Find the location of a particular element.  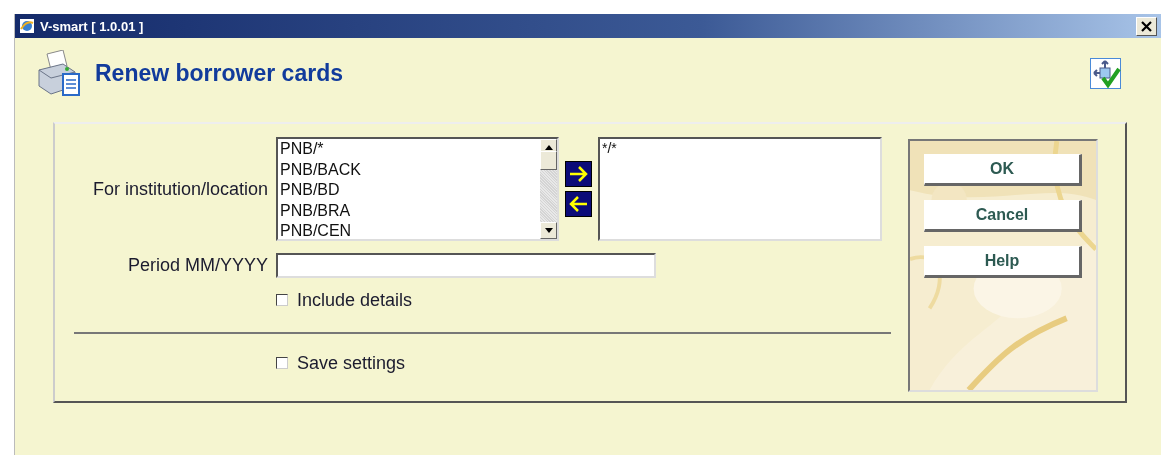

dialog-button: Help is located at coordinates (1003, 262).